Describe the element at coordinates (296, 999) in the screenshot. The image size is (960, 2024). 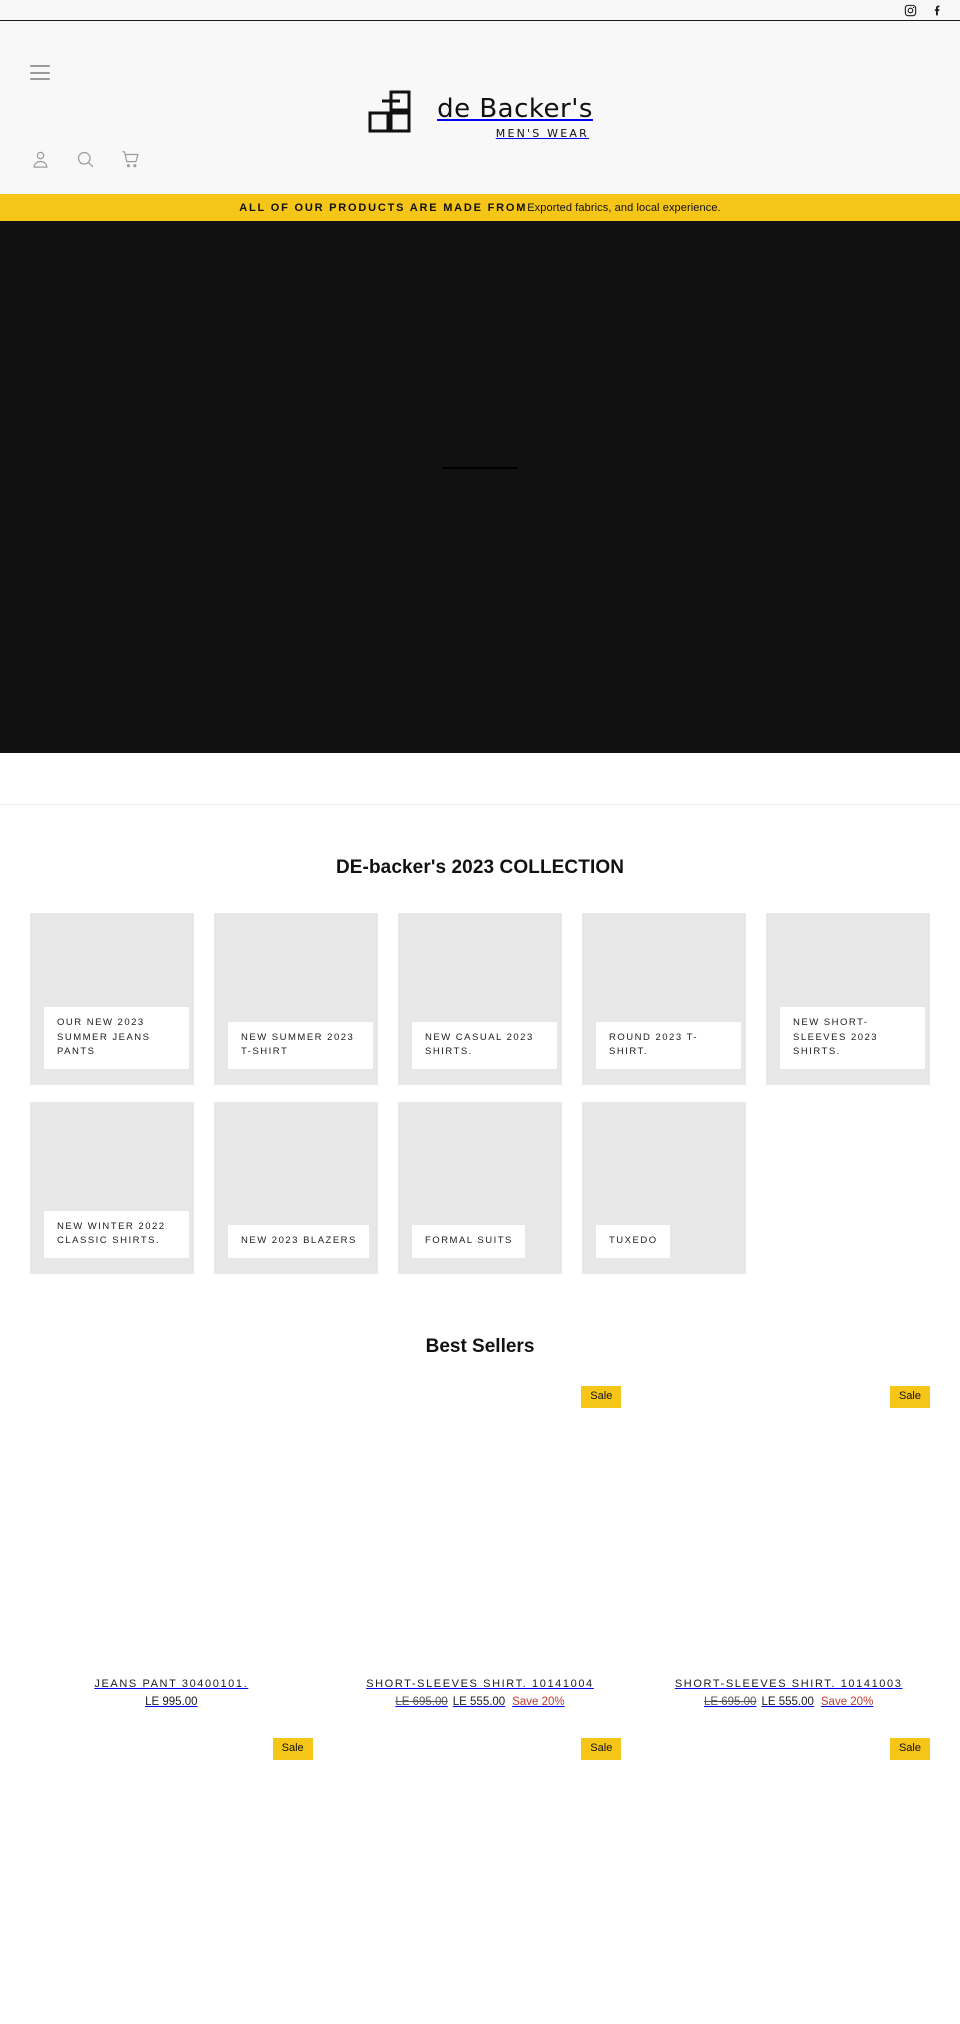
I see `collection-card: NEW SUMMER 2023 T-SHIRT` at that location.